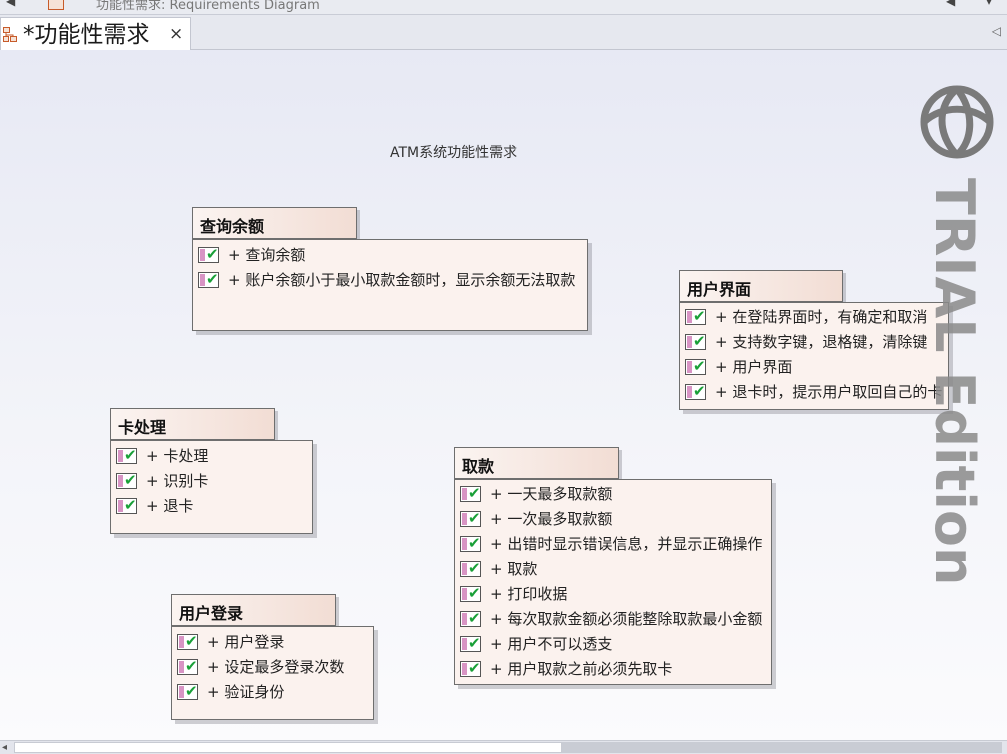 The width and height of the screenshot is (1007, 754). Describe the element at coordinates (274, 223) in the screenshot. I see `package-tab: 查询余额` at that location.